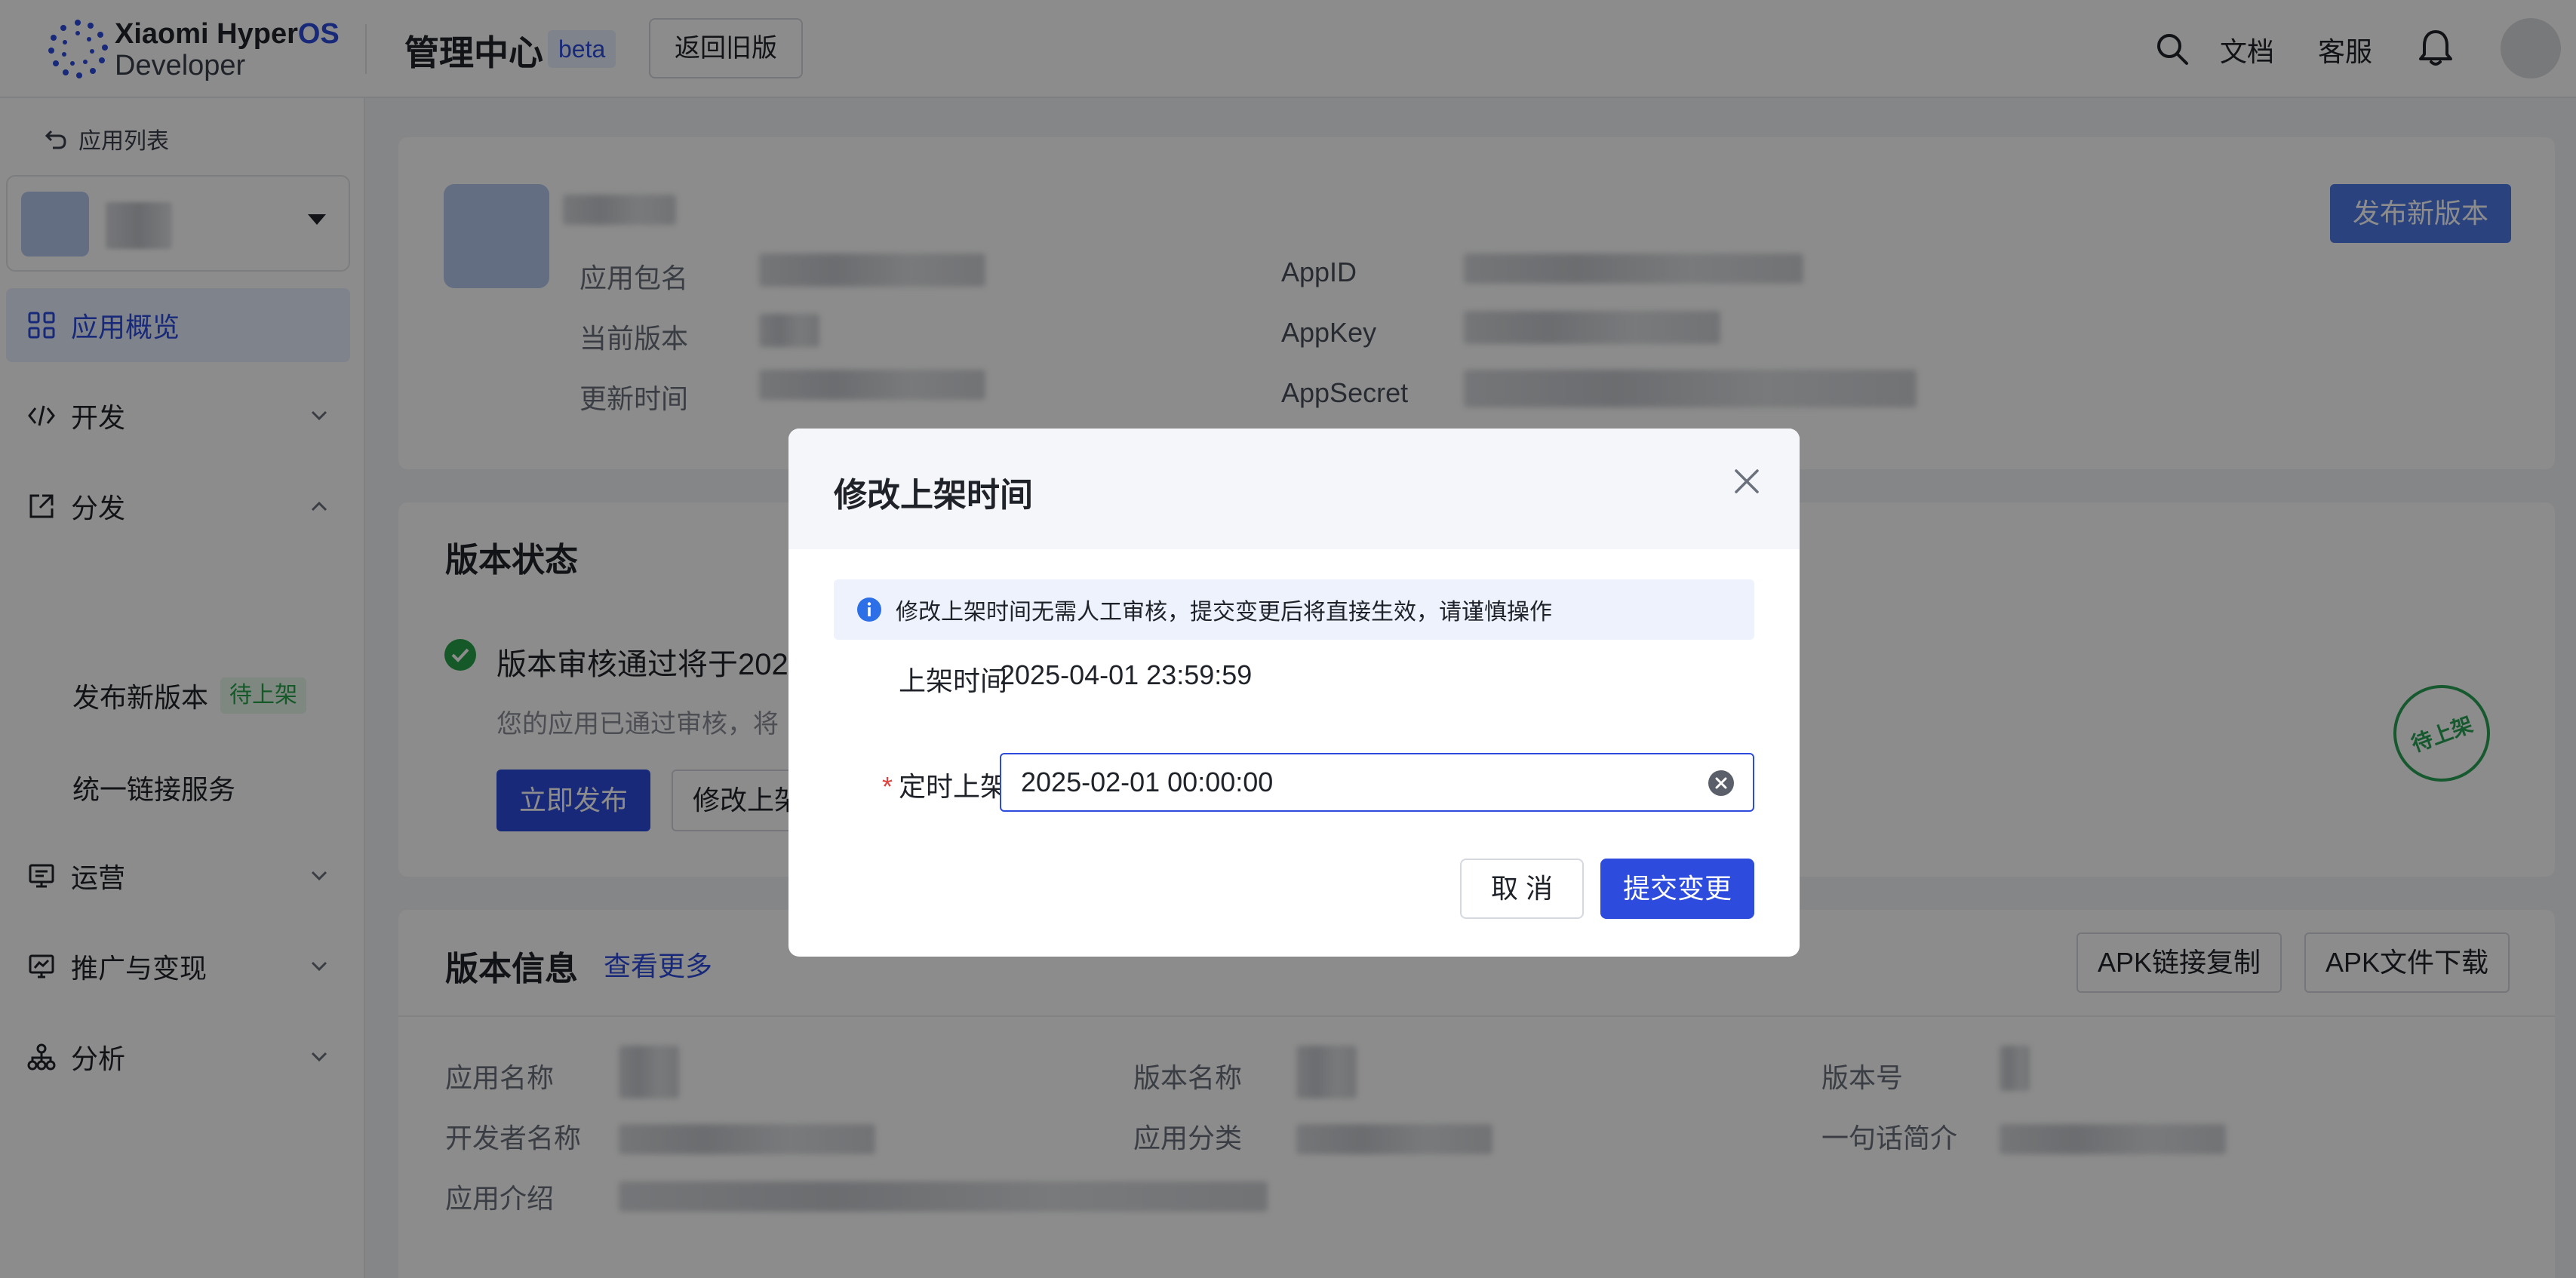  I want to click on close-icon, so click(1747, 481).